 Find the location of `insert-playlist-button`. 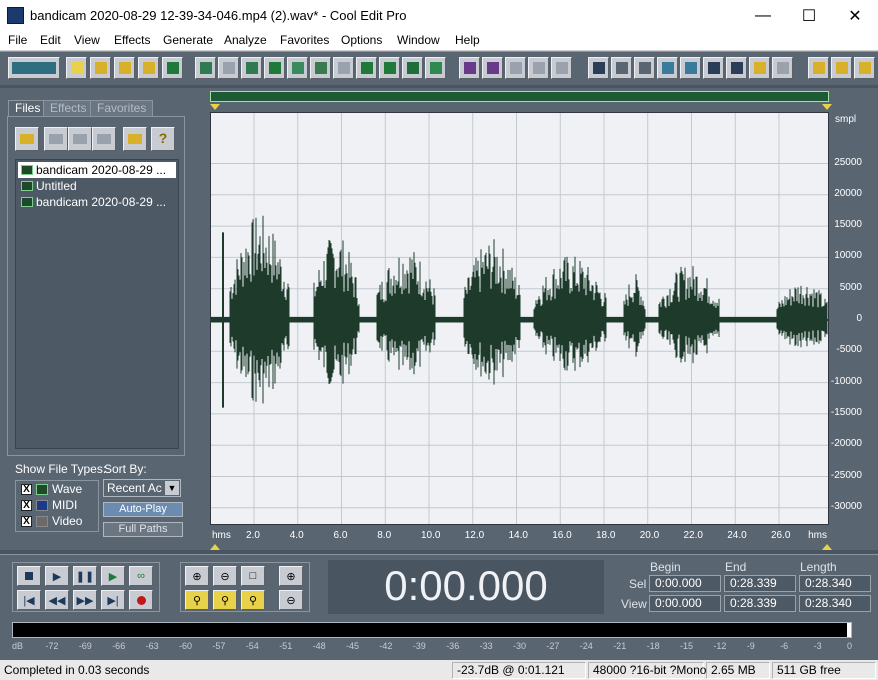

insert-playlist-button is located at coordinates (104, 139).